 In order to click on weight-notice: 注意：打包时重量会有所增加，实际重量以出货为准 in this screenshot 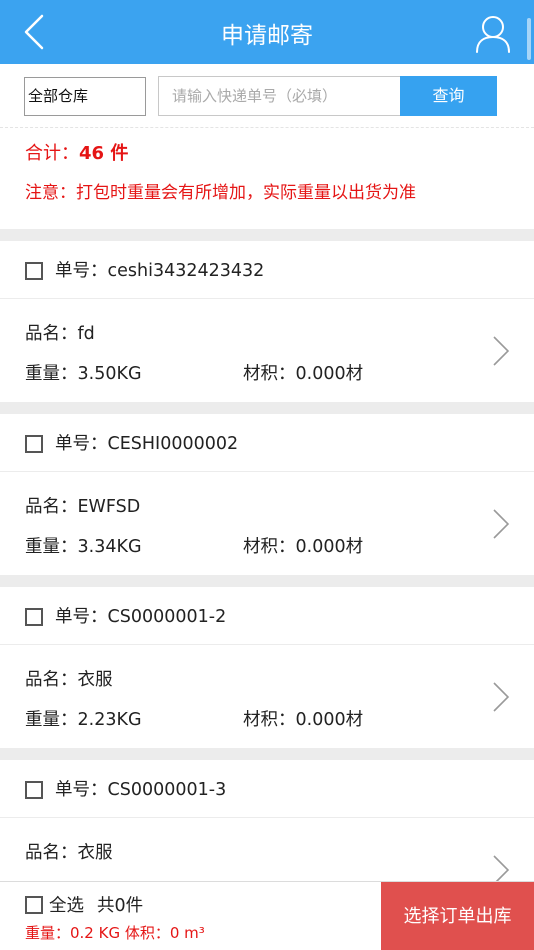, I will do `click(220, 193)`.